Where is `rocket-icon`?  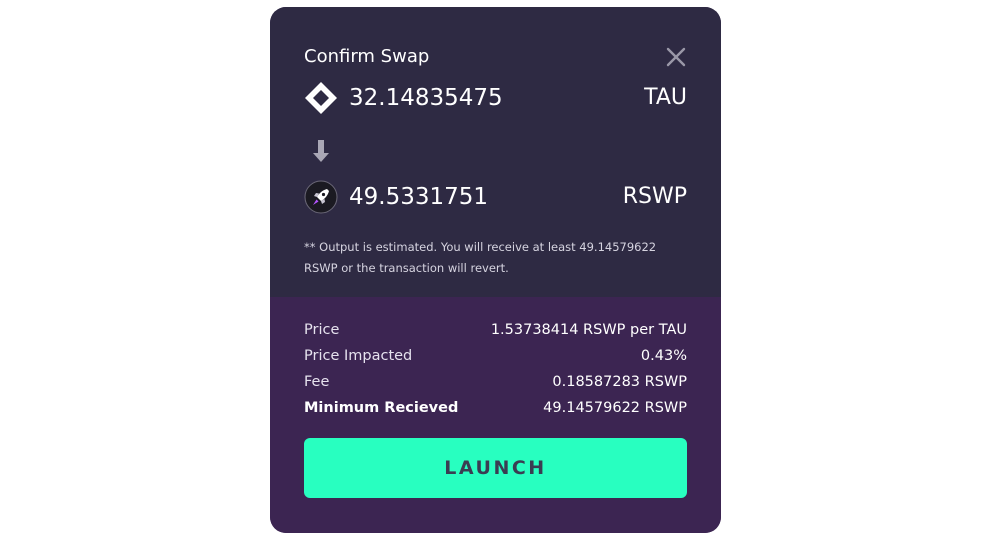 rocket-icon is located at coordinates (321, 197).